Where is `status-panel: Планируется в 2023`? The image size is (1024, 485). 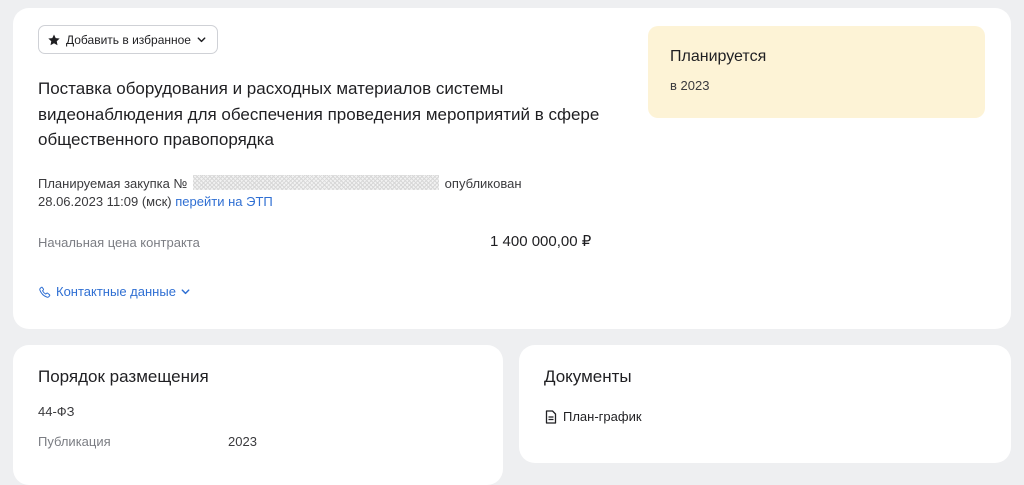 status-panel: Планируется в 2023 is located at coordinates (816, 72).